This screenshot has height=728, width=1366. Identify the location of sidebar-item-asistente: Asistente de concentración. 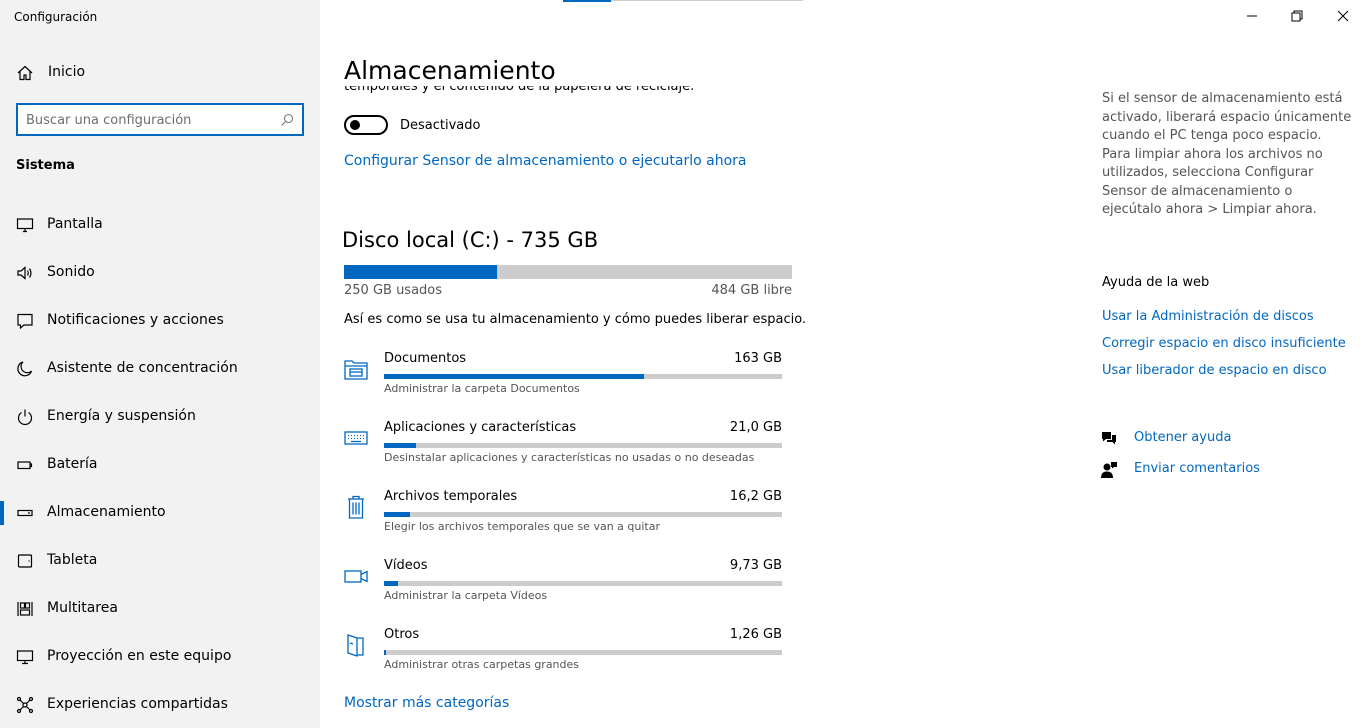
(160, 369).